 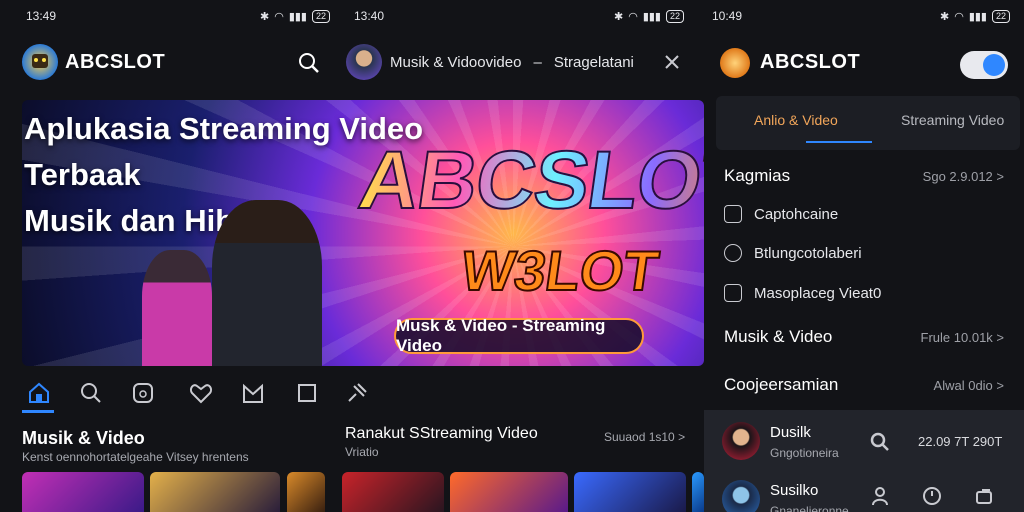 I want to click on menu-value: Sgo 2.9.012 >, so click(x=963, y=176).